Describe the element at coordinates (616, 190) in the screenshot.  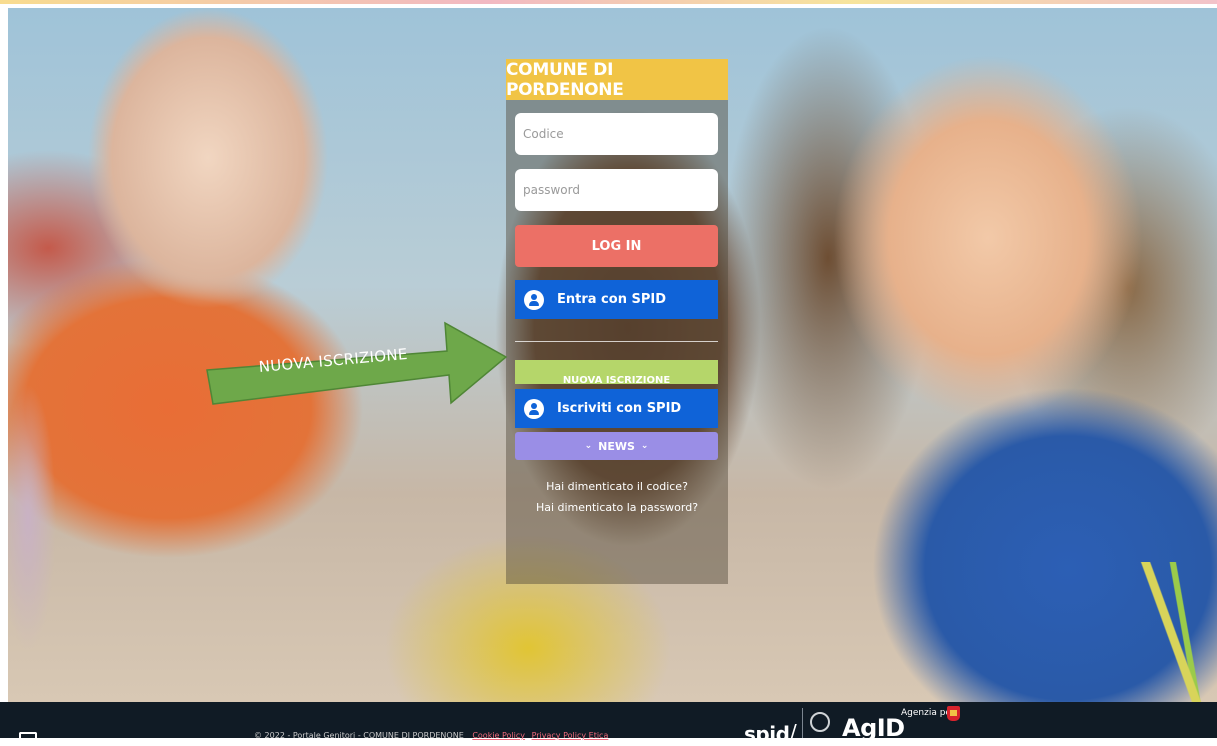
I see `password-input` at that location.